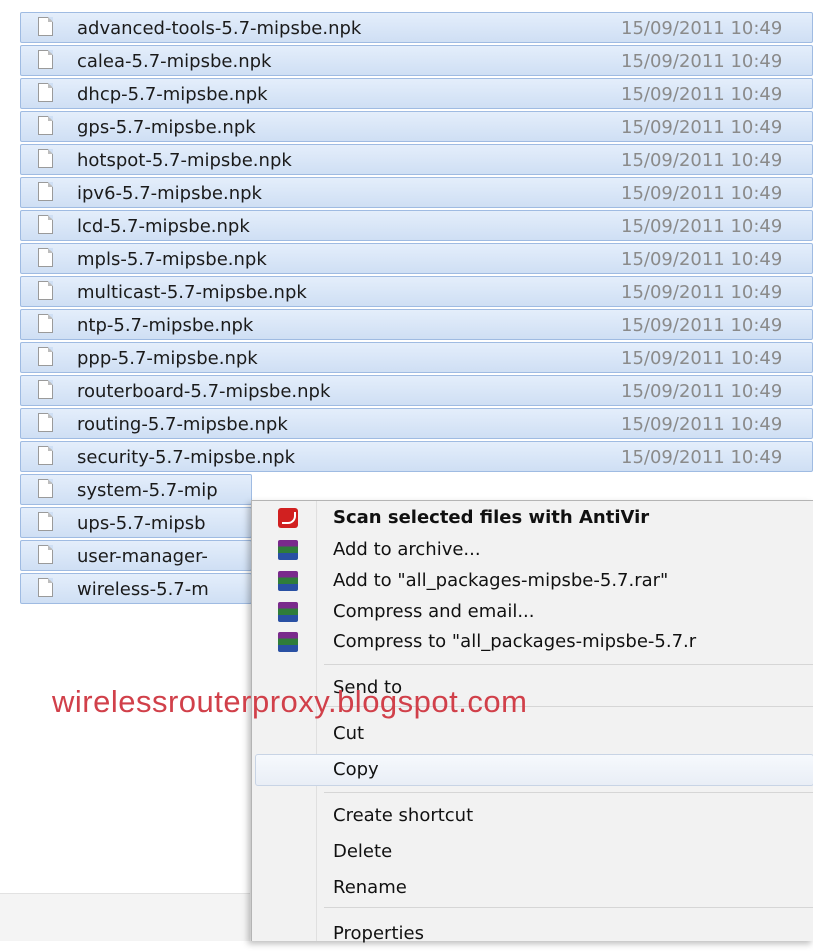 Image resolution: width=813 pixels, height=951 pixels. I want to click on file-name: routing-5.7-mipsbe.npk, so click(182, 424).